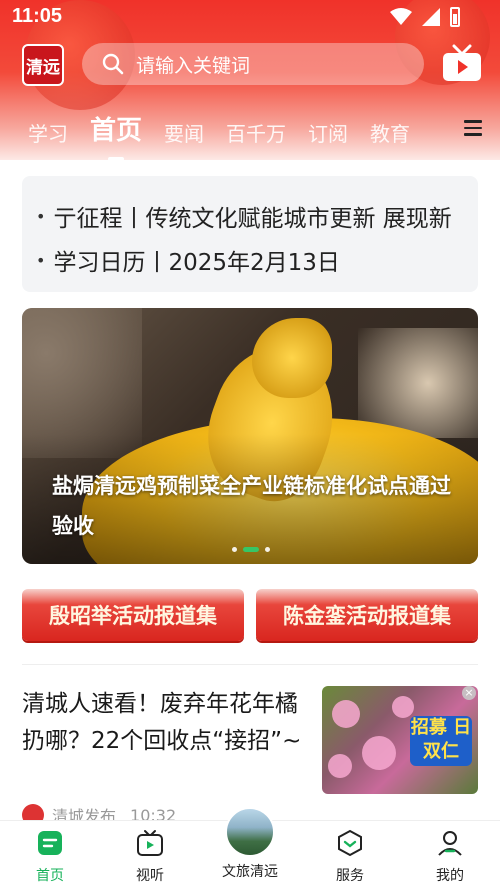  Describe the element at coordinates (133, 615) in the screenshot. I see `special-report-button: 殷昭举活动报道集` at that location.